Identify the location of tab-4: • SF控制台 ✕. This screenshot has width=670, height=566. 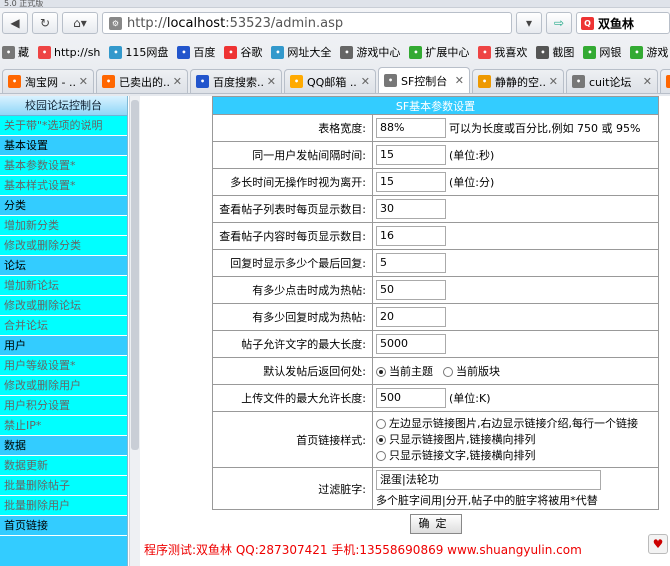
(424, 80).